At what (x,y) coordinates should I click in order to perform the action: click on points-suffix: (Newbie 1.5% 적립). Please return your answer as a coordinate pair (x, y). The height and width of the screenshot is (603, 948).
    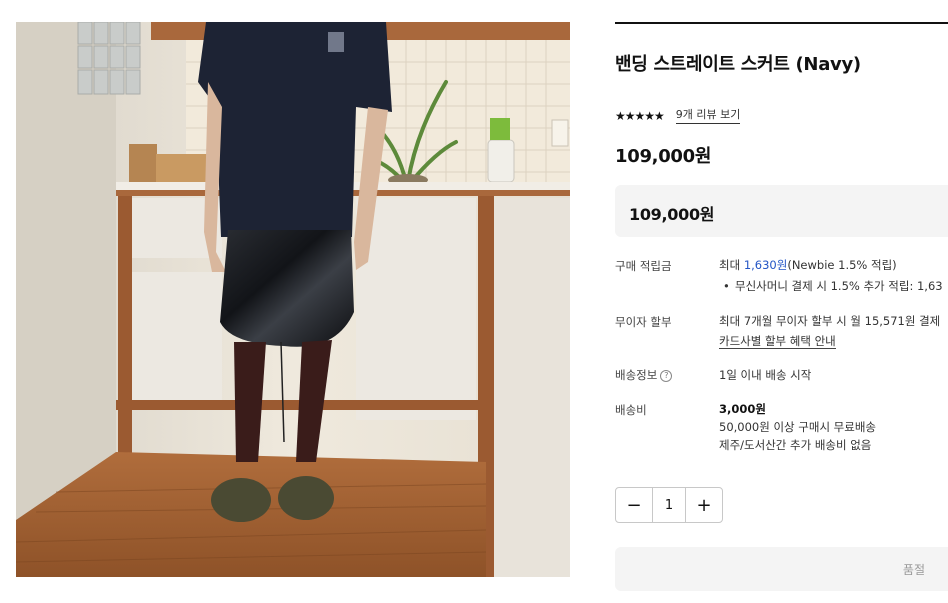
    Looking at the image, I should click on (842, 265).